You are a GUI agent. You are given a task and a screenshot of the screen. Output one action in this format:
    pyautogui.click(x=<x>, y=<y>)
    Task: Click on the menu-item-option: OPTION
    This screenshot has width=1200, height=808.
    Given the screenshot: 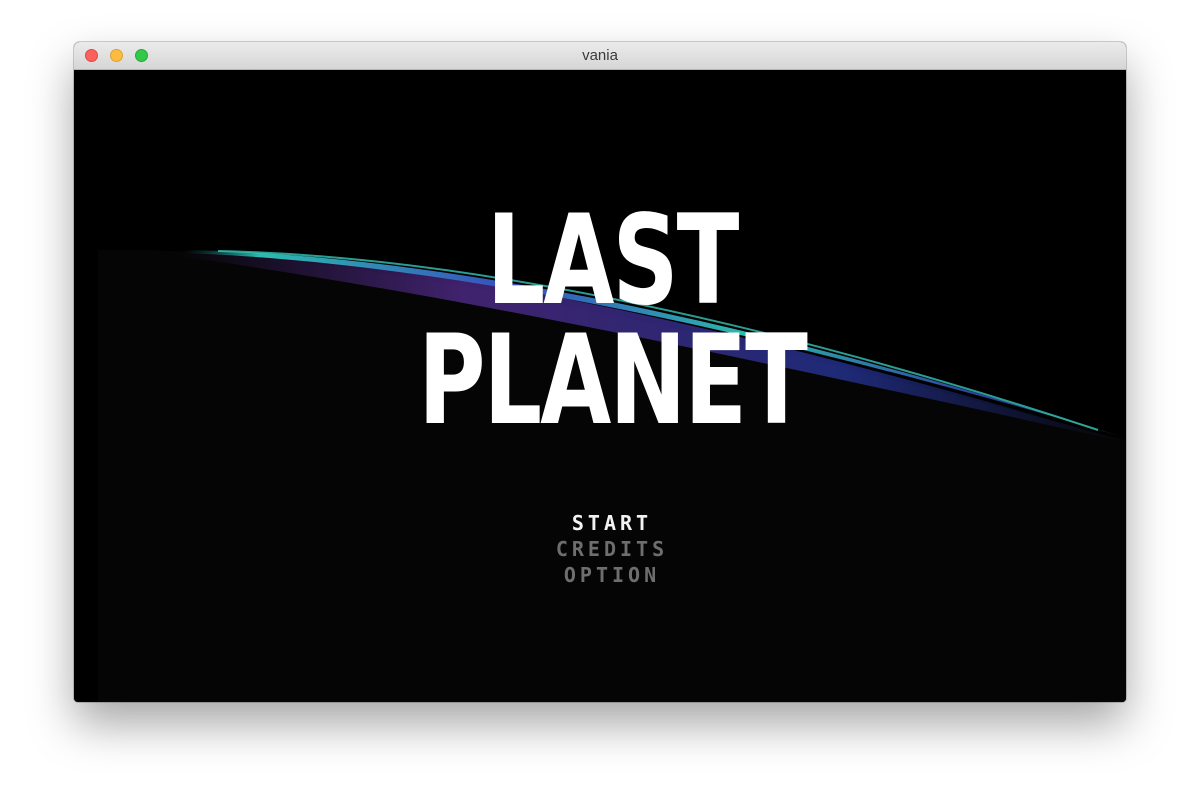 What is the action you would take?
    pyautogui.click(x=612, y=575)
    